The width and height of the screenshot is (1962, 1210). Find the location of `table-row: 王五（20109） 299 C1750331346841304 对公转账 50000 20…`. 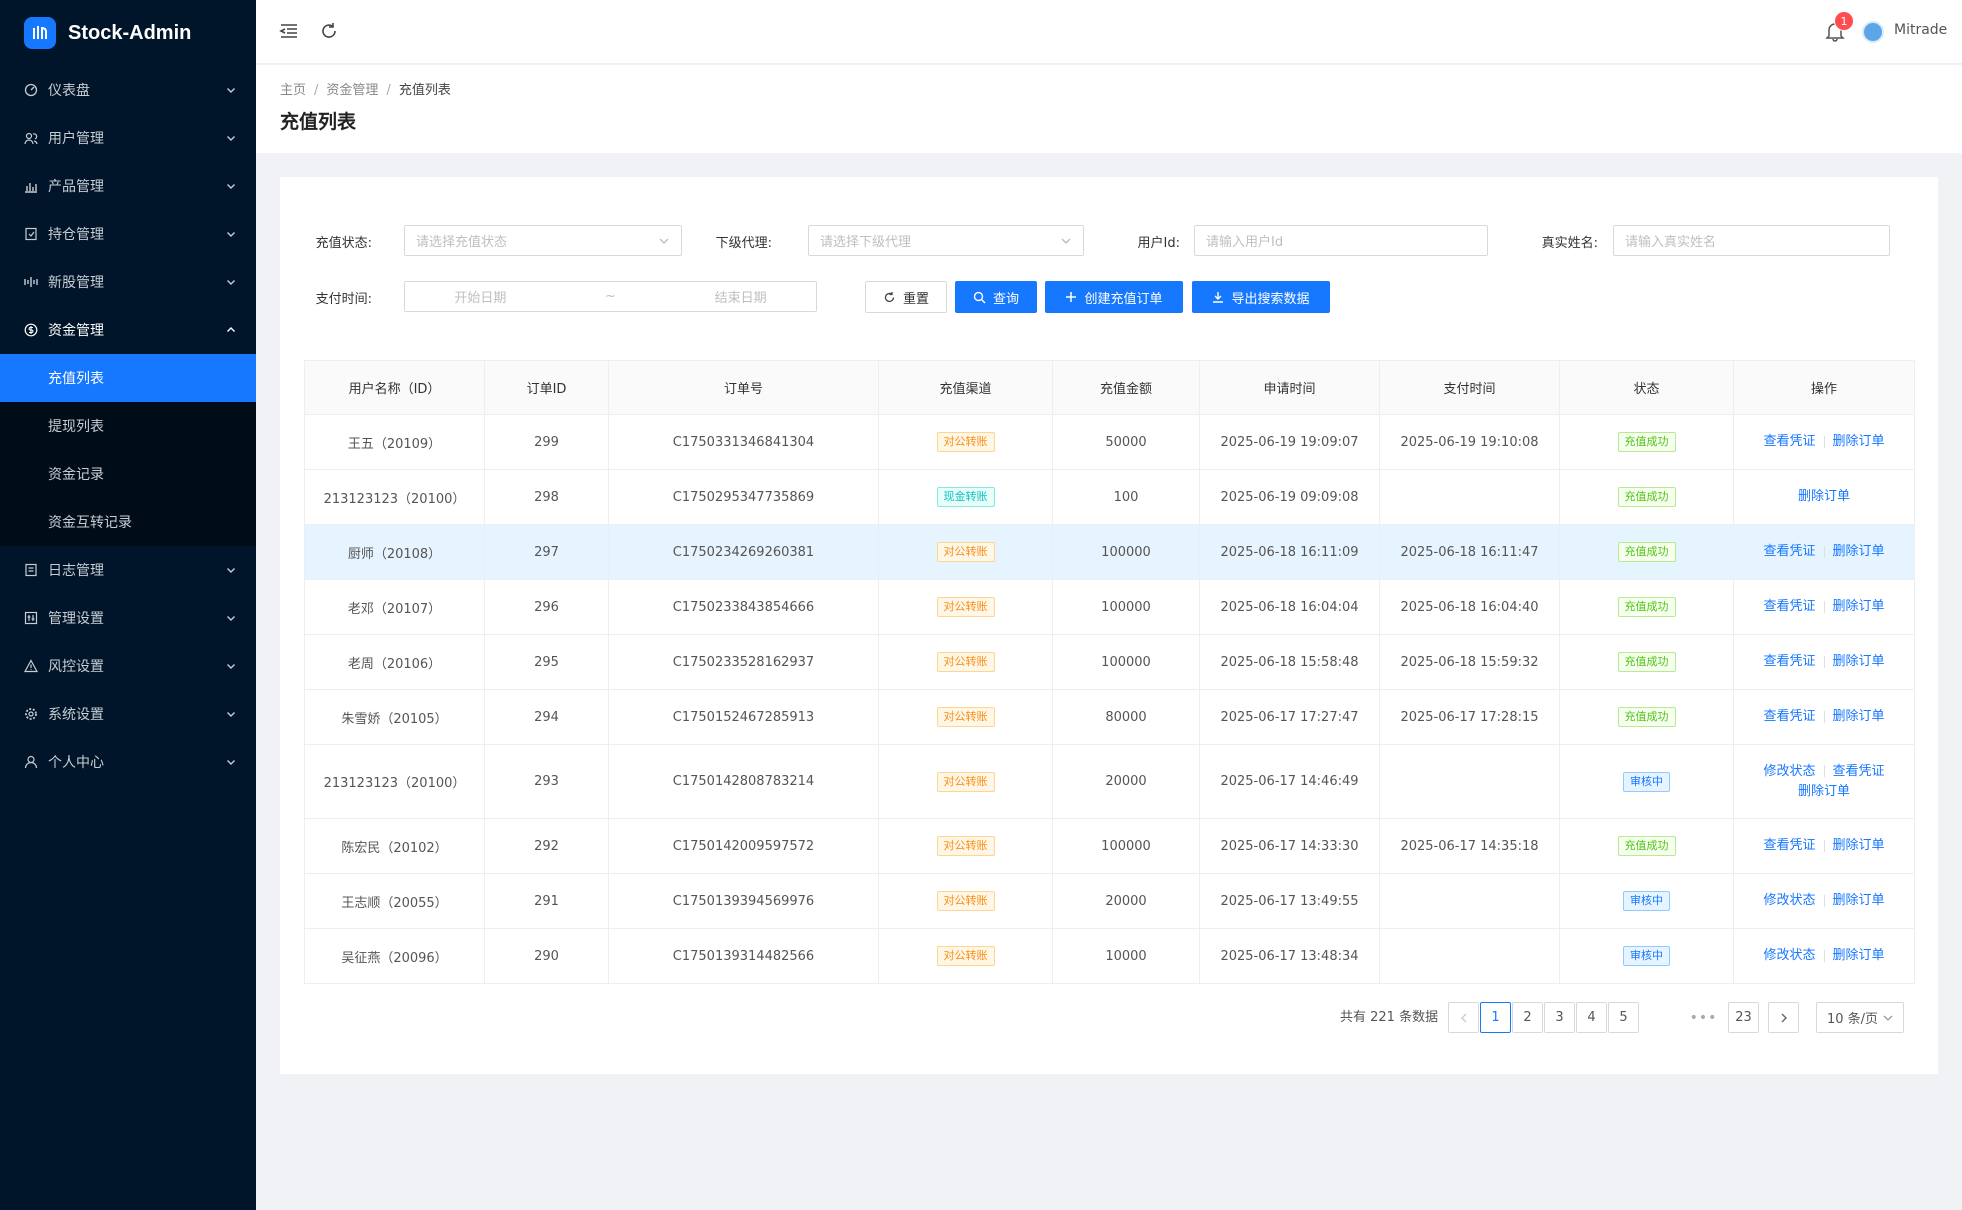

table-row: 王五（20109） 299 C1750331346841304 对公转账 50000 20… is located at coordinates (1109, 442).